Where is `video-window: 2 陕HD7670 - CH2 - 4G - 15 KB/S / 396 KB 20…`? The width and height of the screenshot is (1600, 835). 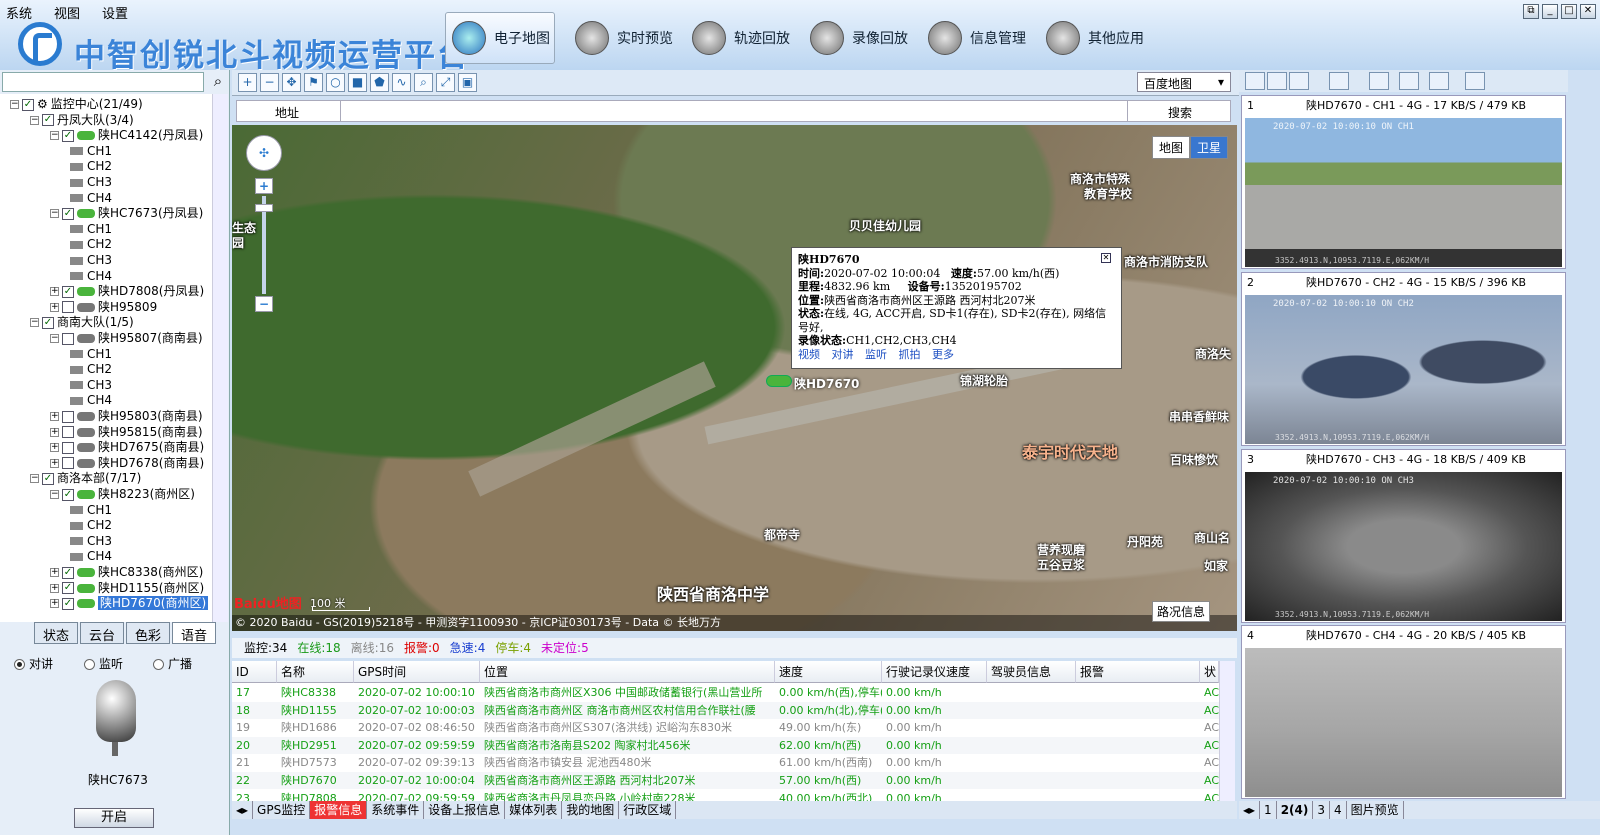
video-window: 2 陕HD7670 - CH2 - 4G - 15 KB/S / 396 KB 20… is located at coordinates (1403, 359).